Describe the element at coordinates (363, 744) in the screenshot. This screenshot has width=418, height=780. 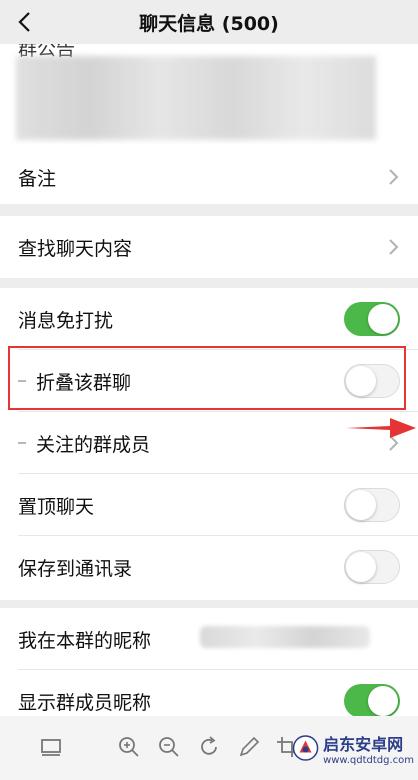
I see `watermark-name: 启东安卓网` at that location.